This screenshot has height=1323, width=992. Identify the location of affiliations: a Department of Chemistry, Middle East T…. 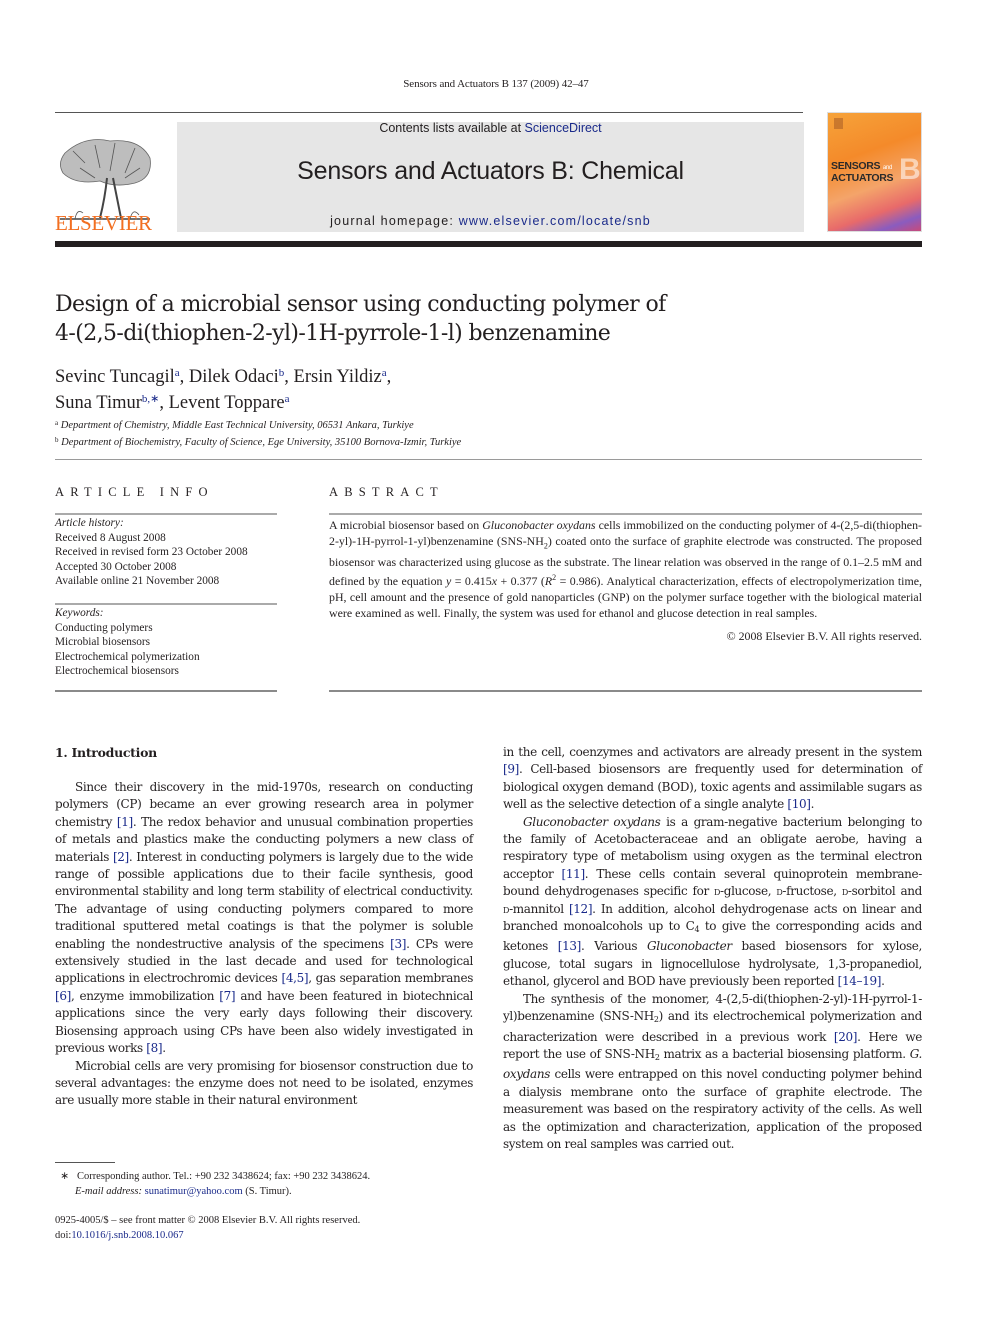
(405, 433).